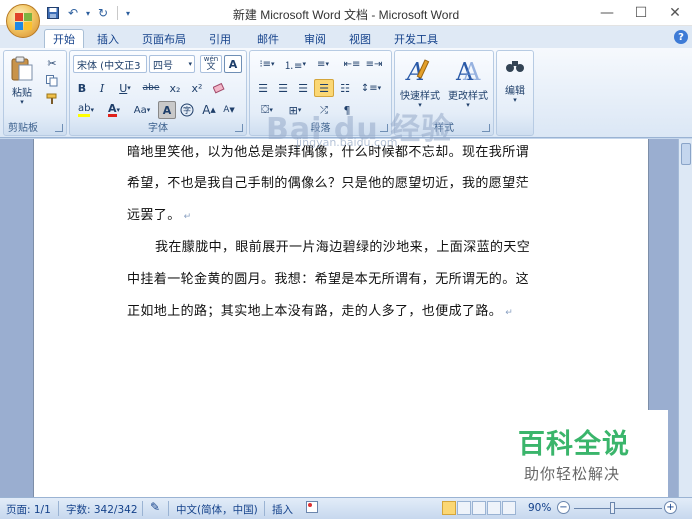  Describe the element at coordinates (232, 110) in the screenshot. I see `shrink-font-icon: ▼` at that location.